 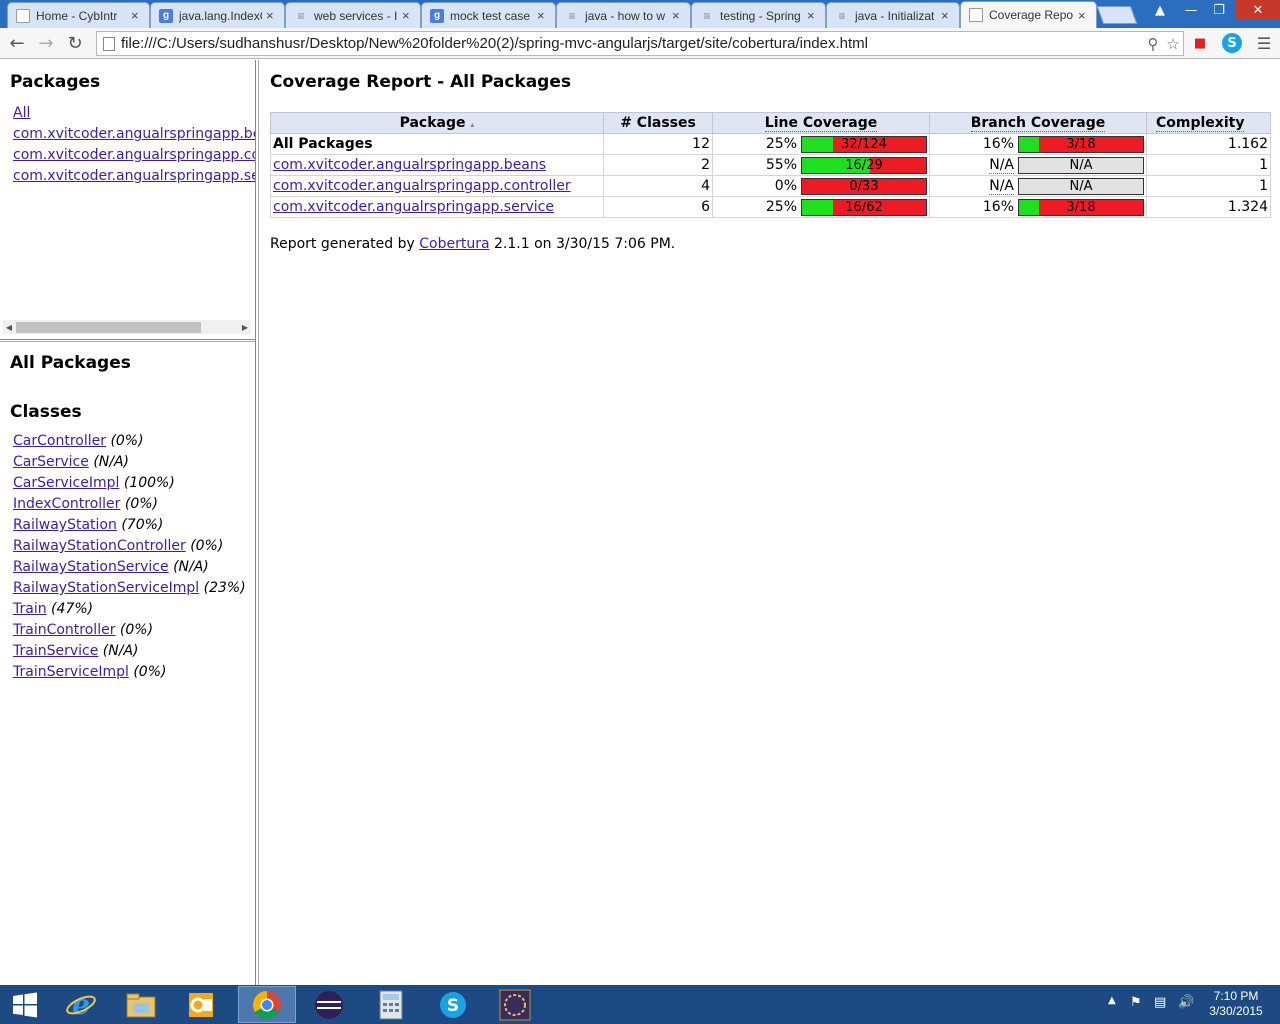 I want to click on class-link: CarController, so click(x=59, y=441).